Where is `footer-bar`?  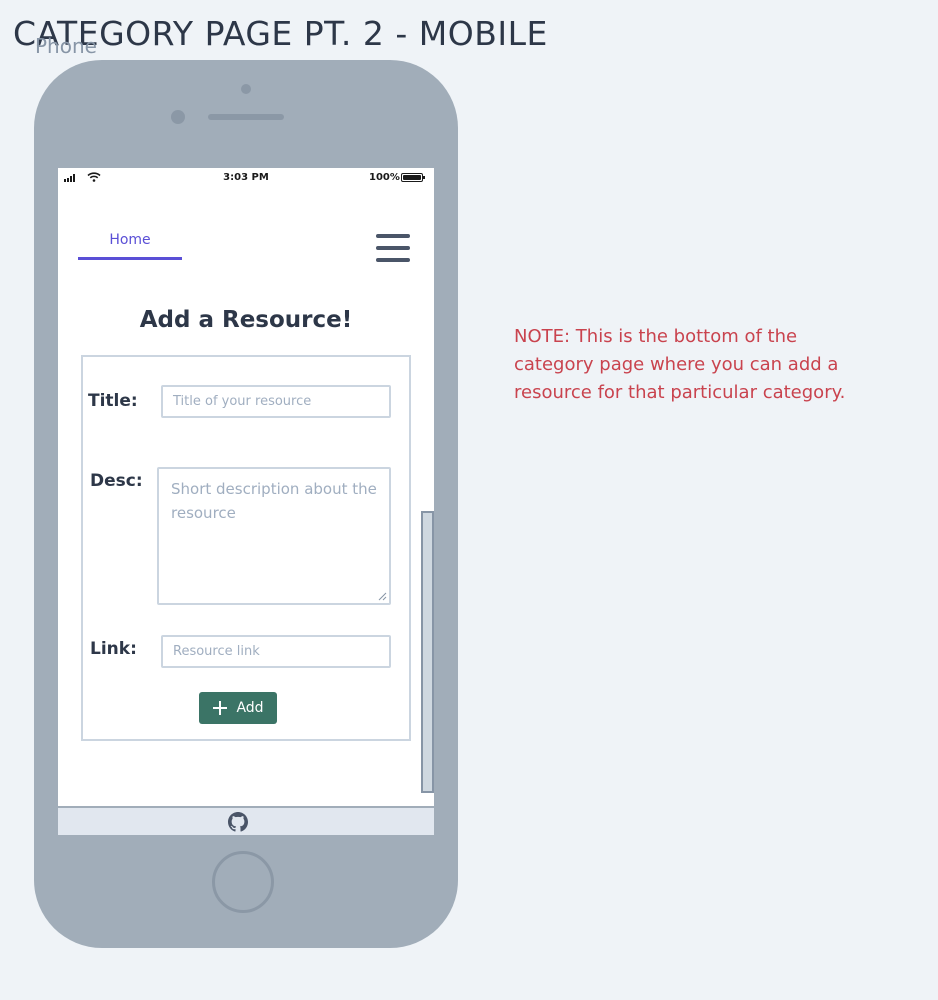 footer-bar is located at coordinates (246, 821).